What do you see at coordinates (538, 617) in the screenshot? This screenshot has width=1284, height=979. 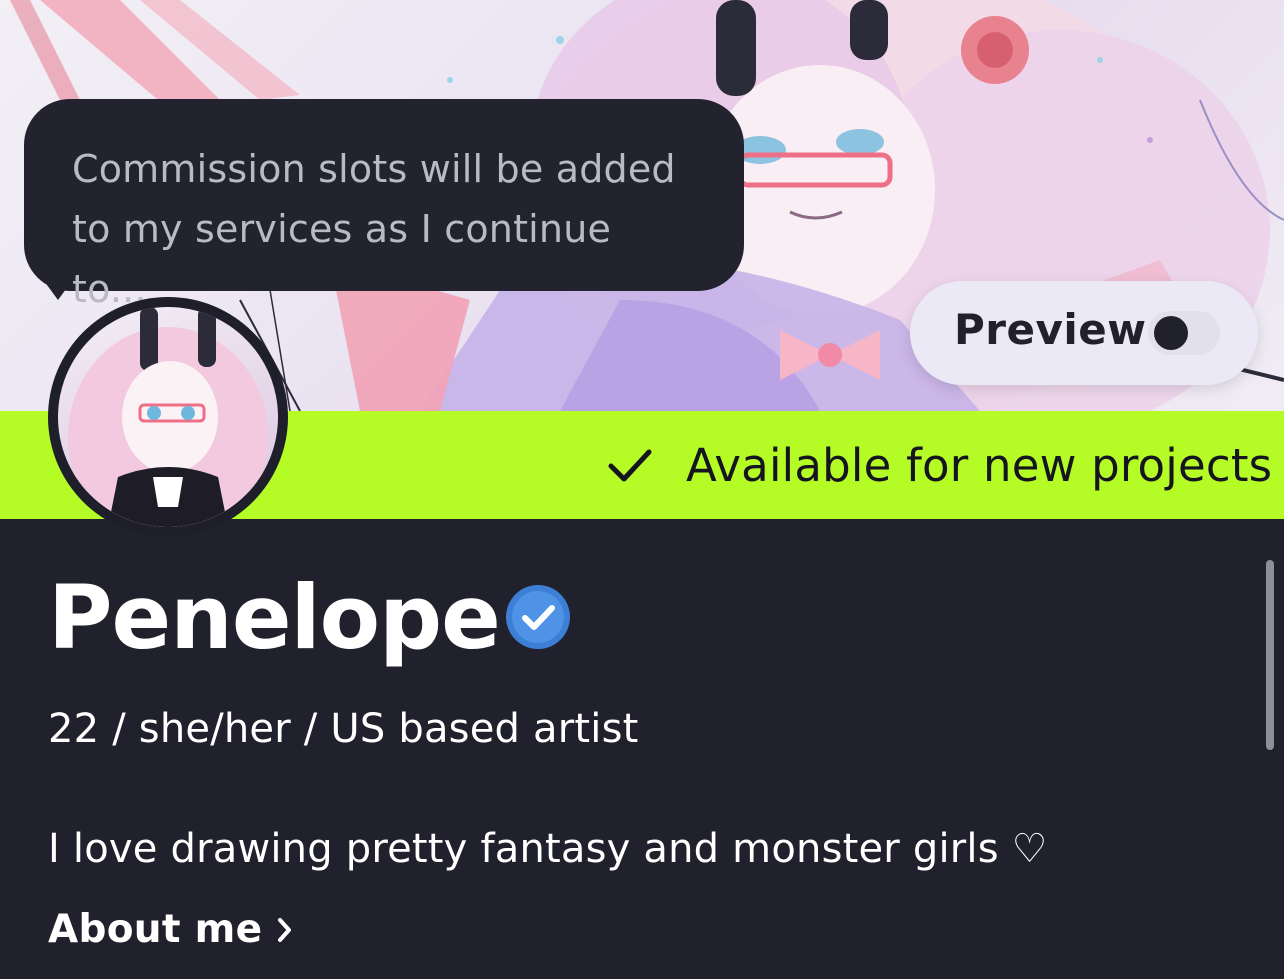 I see `verified-badge-icon` at bounding box center [538, 617].